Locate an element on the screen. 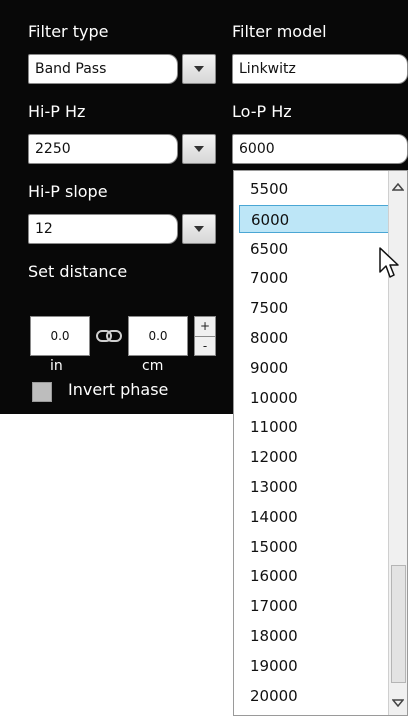  dropdown-option: 14000 is located at coordinates (314, 517).